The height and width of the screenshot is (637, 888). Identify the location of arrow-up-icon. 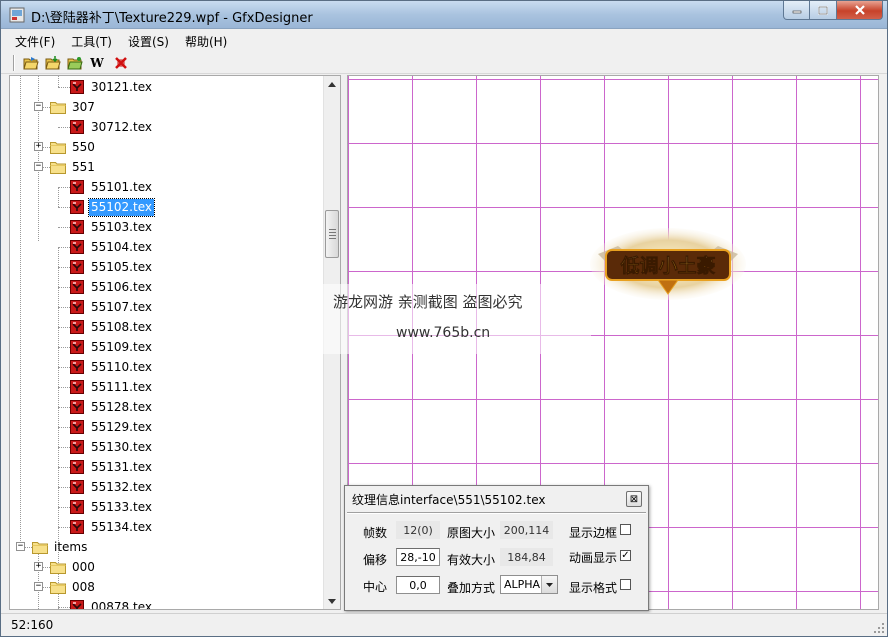
(332, 84).